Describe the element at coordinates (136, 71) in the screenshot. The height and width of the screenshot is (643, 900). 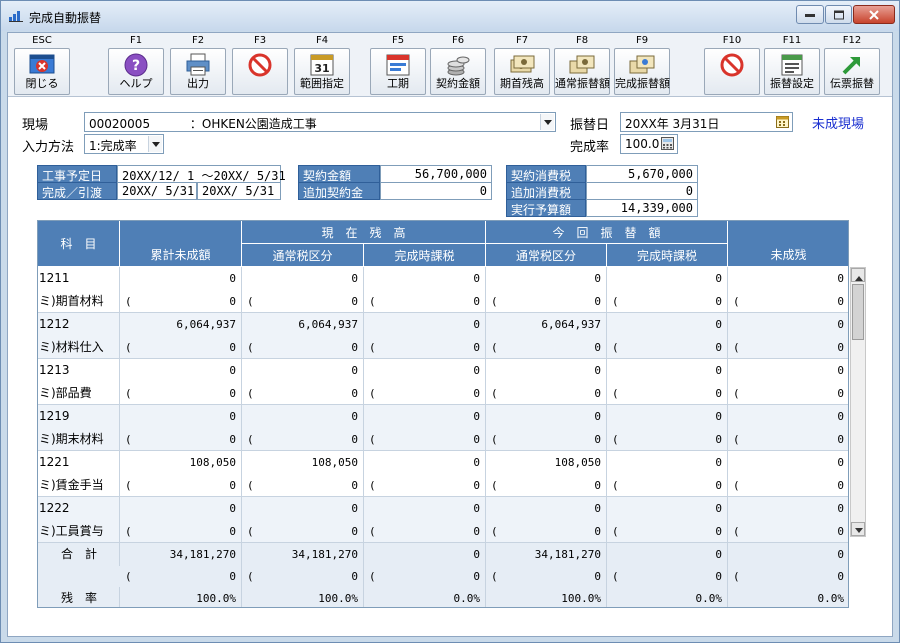
I see `toolbar-button-f1: ? ヘルプ` at that location.